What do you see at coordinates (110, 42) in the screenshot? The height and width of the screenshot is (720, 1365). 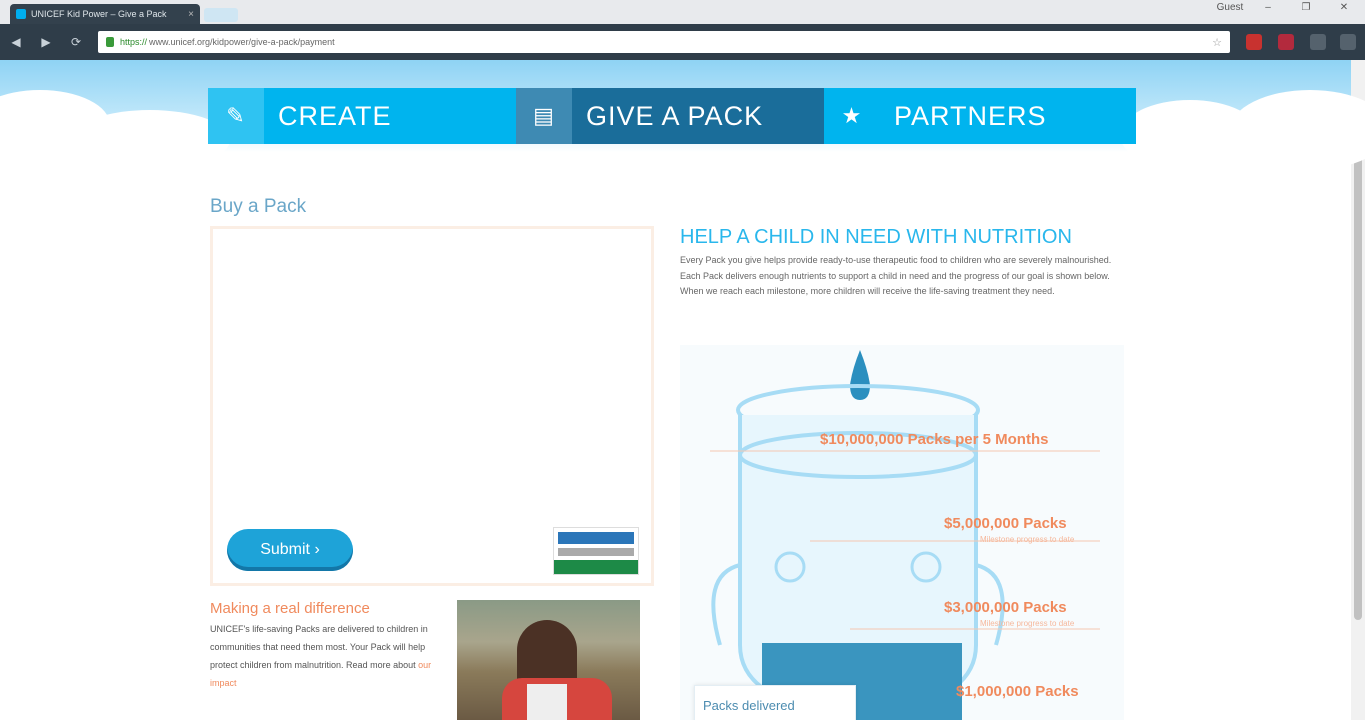 I see `lock-icon` at bounding box center [110, 42].